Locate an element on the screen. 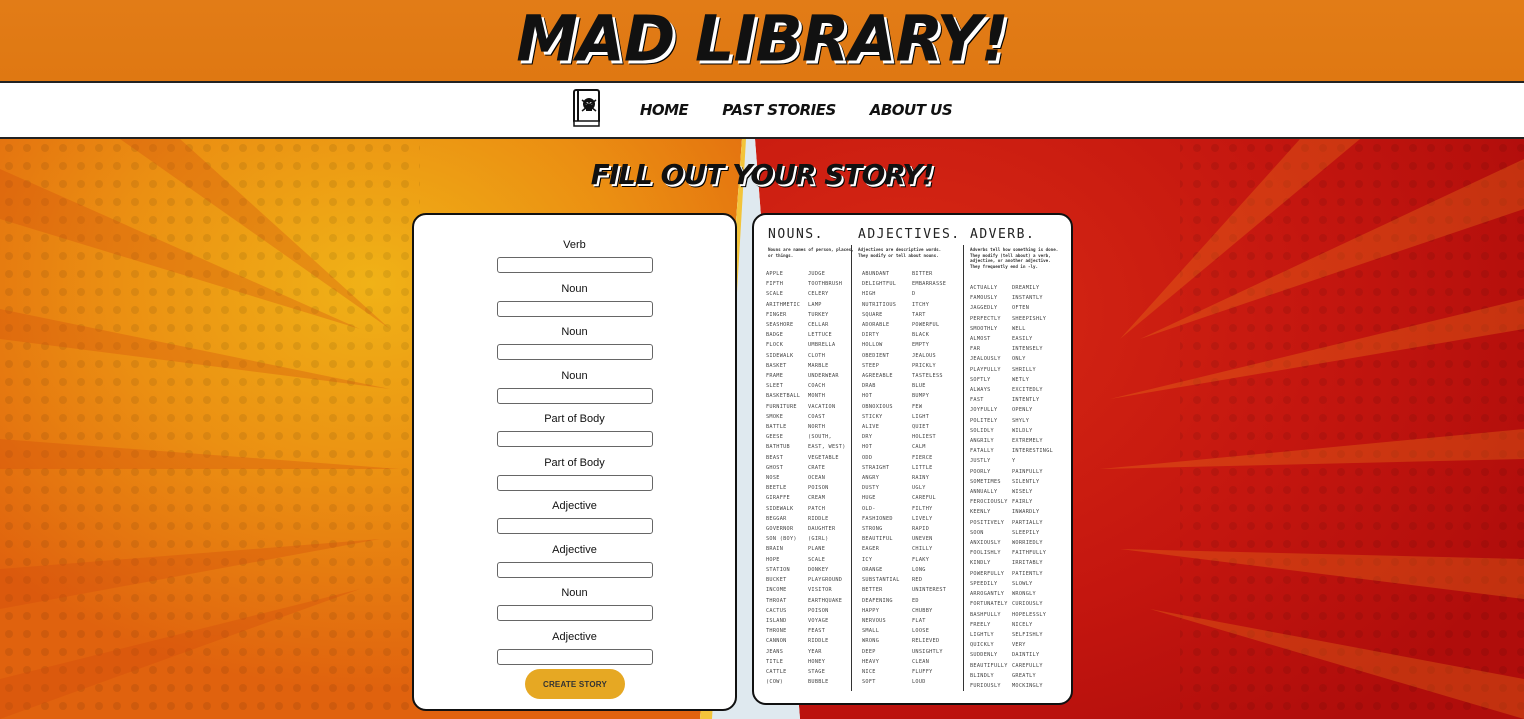 The image size is (1524, 719). word-item: BRAIN is located at coordinates (775, 549).